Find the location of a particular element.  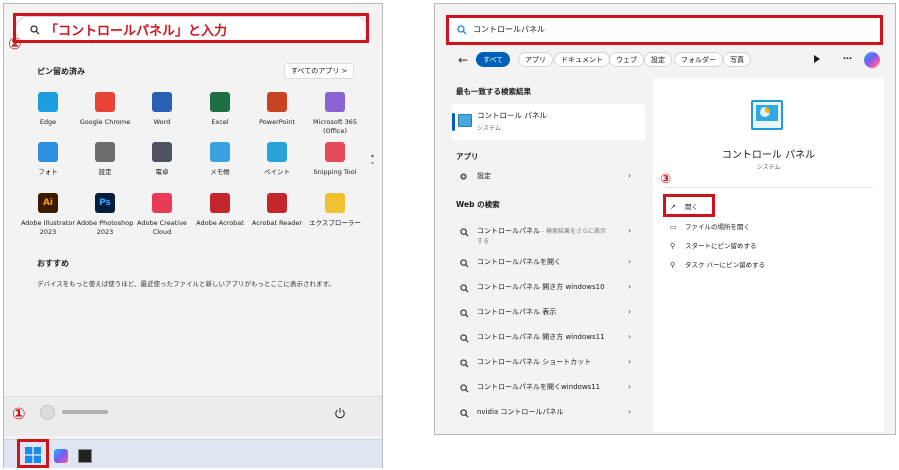

pinned-app-excel: Excel is located at coordinates (220, 109).